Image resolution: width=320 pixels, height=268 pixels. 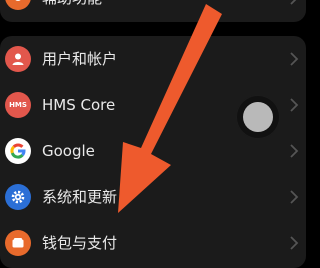 What do you see at coordinates (18, 243) in the screenshot?
I see `wallet-icon` at bounding box center [18, 243].